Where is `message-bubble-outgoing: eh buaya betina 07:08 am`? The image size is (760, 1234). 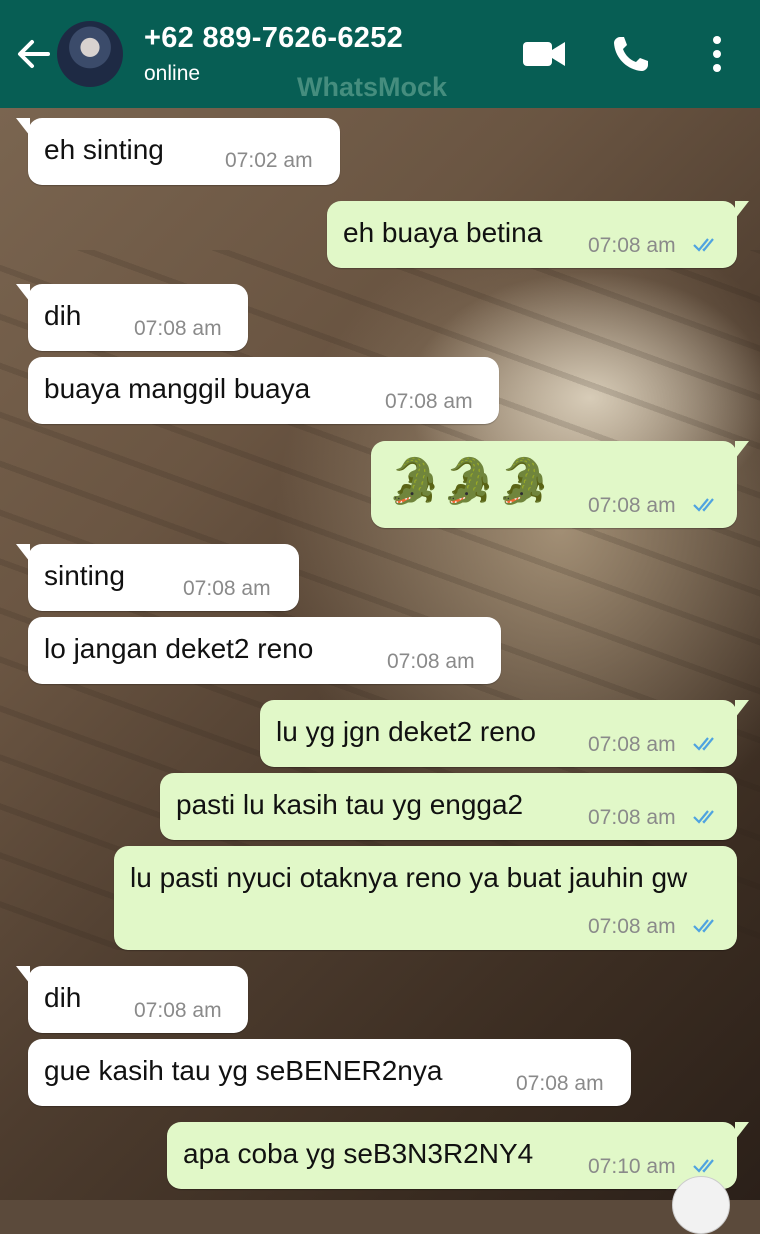
message-bubble-outgoing: eh buaya betina 07:08 am is located at coordinates (538, 234).